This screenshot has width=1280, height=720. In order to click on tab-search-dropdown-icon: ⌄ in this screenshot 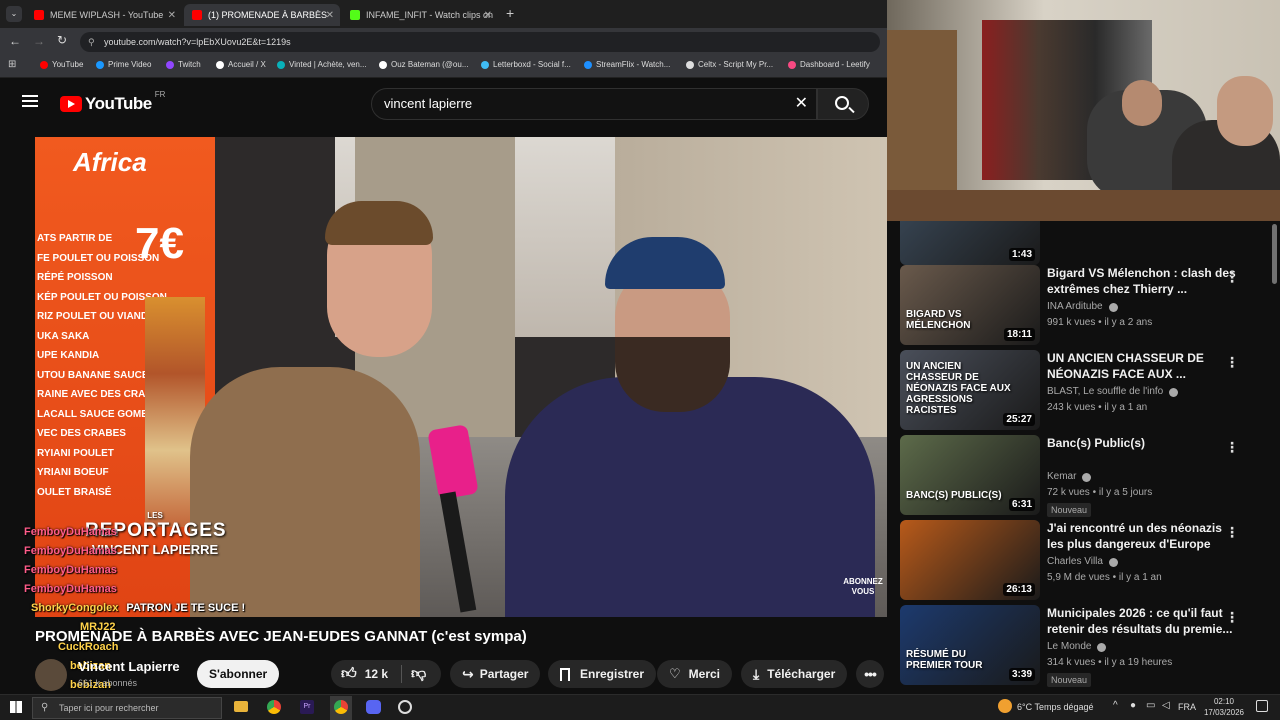, I will do `click(14, 14)`.